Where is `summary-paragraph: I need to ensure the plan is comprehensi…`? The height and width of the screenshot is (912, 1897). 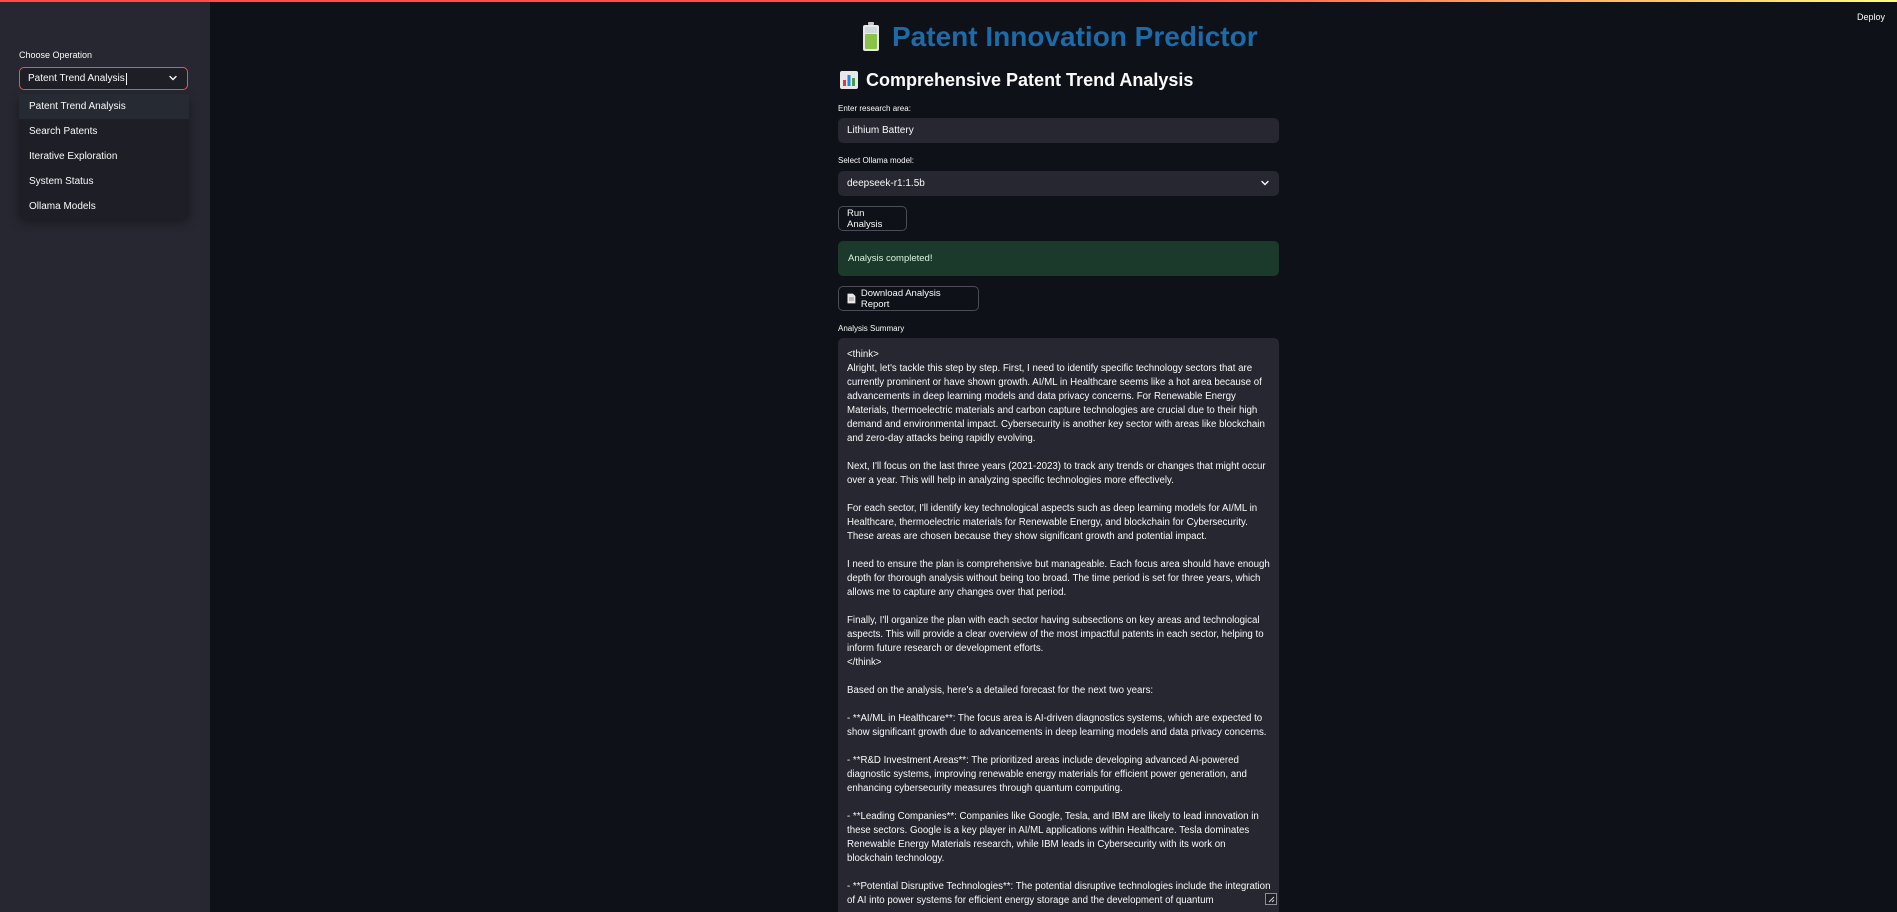
summary-paragraph: I need to ensure the plan is comprehensi… is located at coordinates (1058, 578).